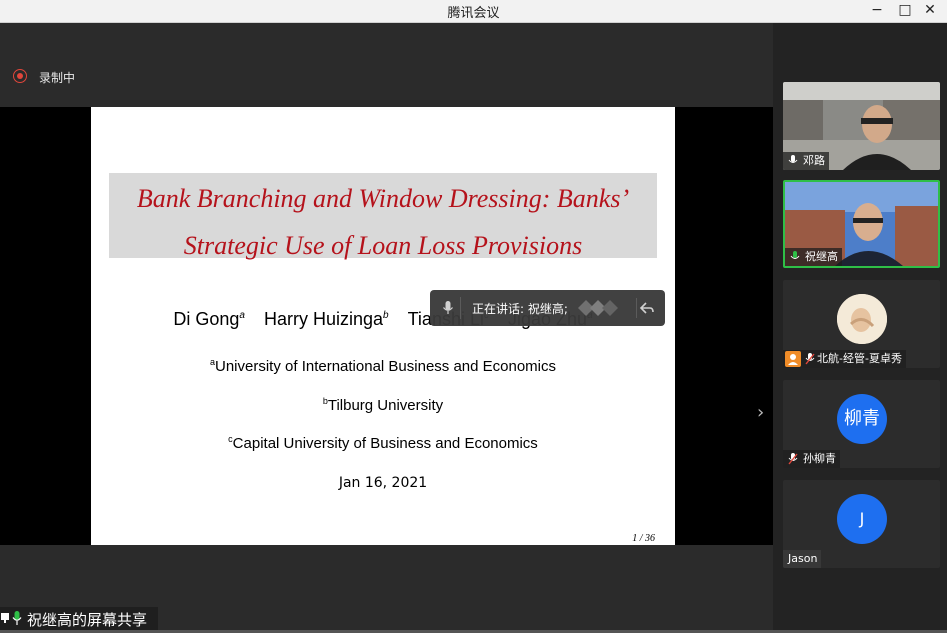 The height and width of the screenshot is (633, 947). What do you see at coordinates (861, 224) in the screenshot?
I see `participant-tile-active: 祝继高` at bounding box center [861, 224].